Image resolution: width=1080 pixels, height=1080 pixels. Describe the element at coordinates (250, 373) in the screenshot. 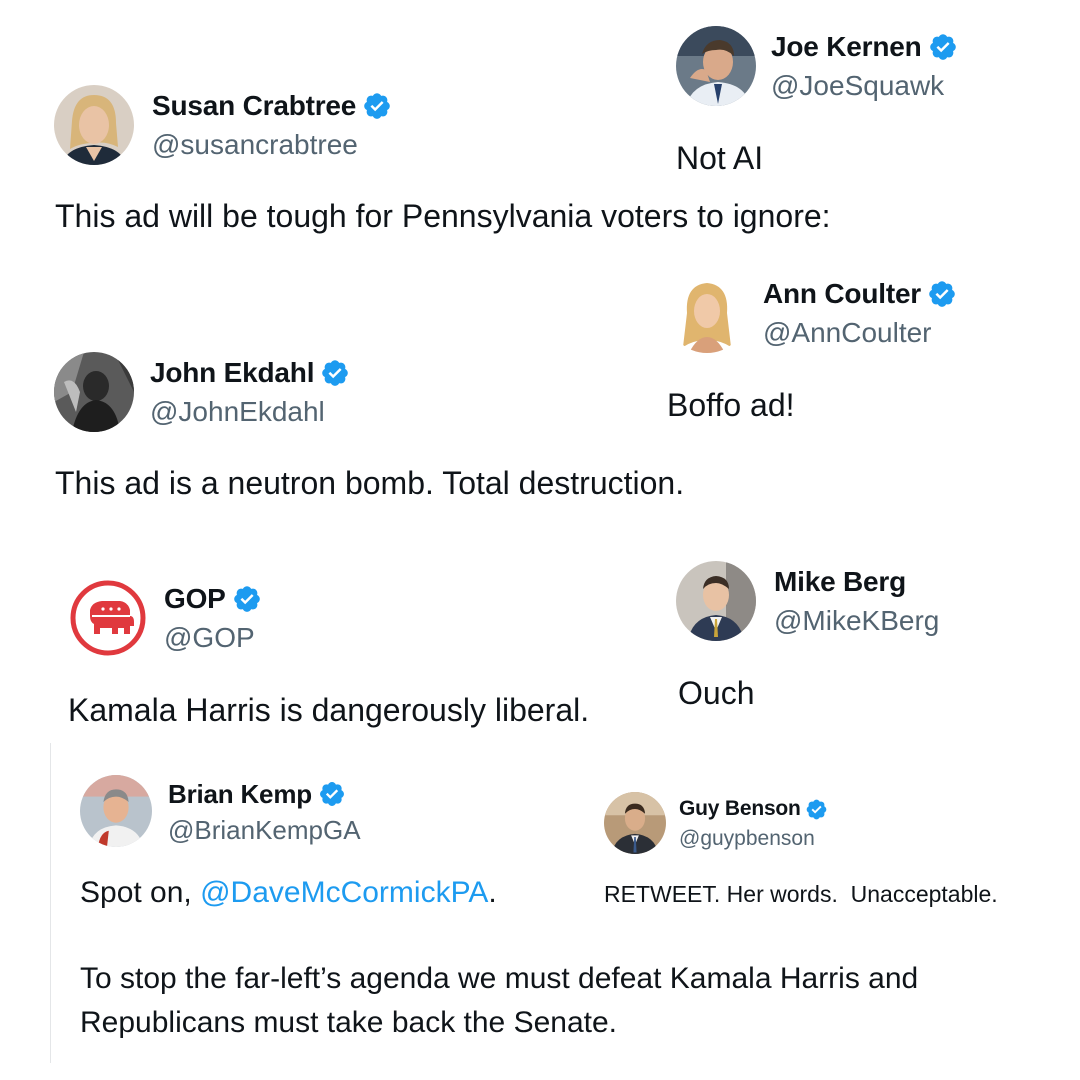

I see `display-name-ekdahl: John Ekdahl` at that location.